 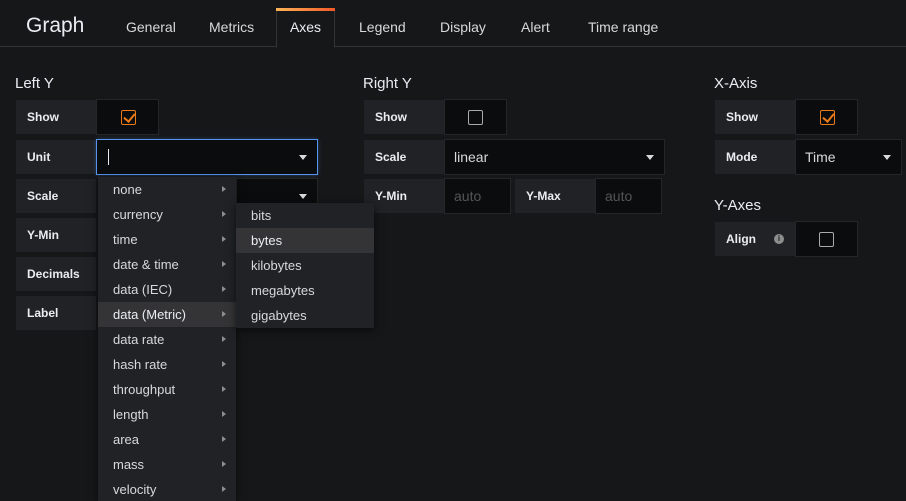 I want to click on unit-category-data-rate: data rate, so click(x=167, y=339).